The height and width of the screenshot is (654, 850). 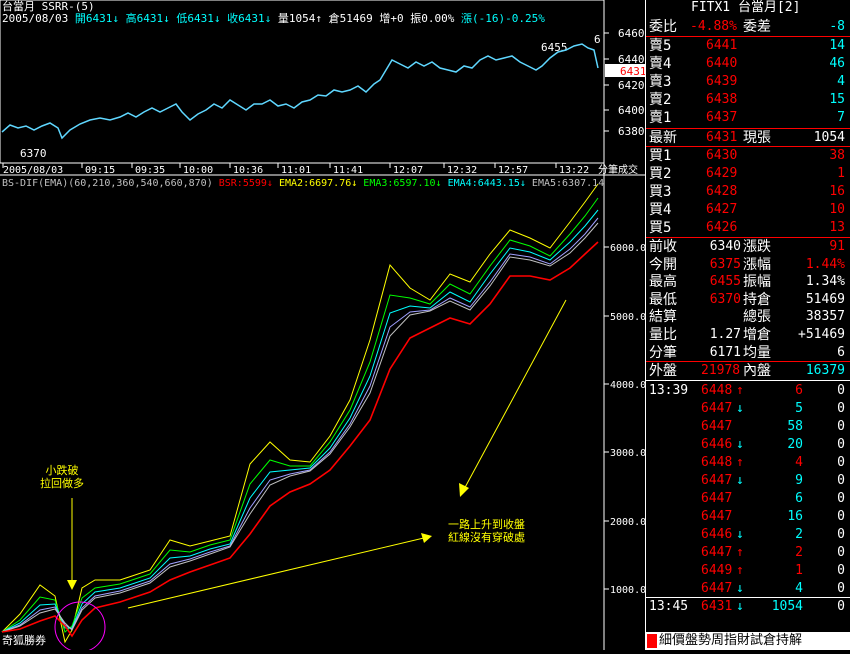 I want to click on stat-label: 最高, so click(x=663, y=282).